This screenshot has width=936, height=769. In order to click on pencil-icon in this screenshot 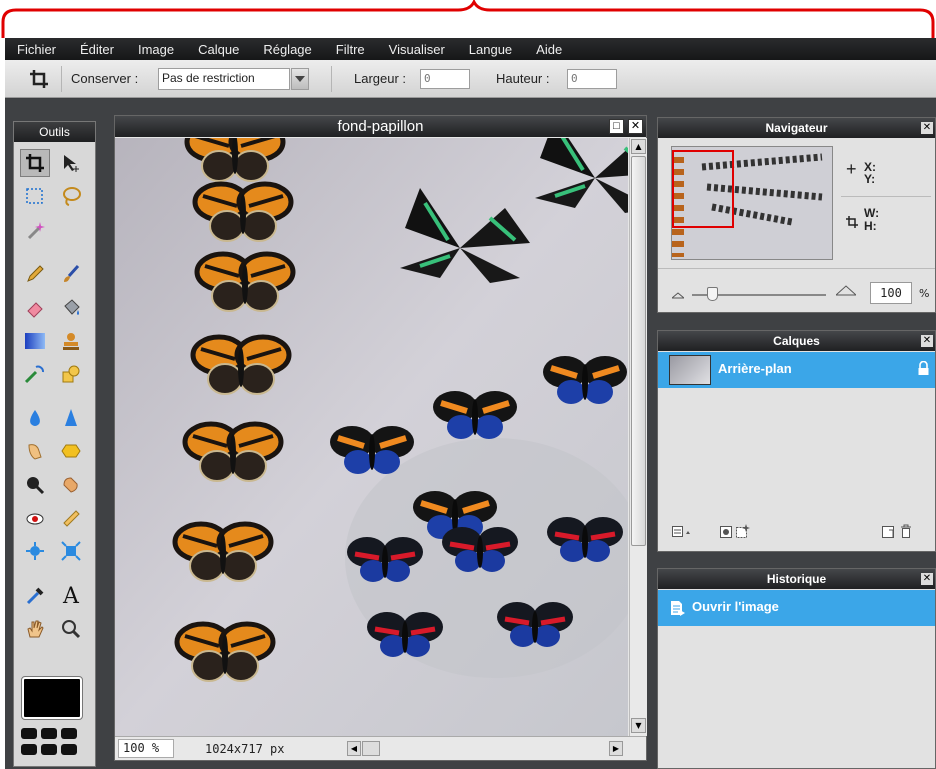, I will do `click(35, 274)`.